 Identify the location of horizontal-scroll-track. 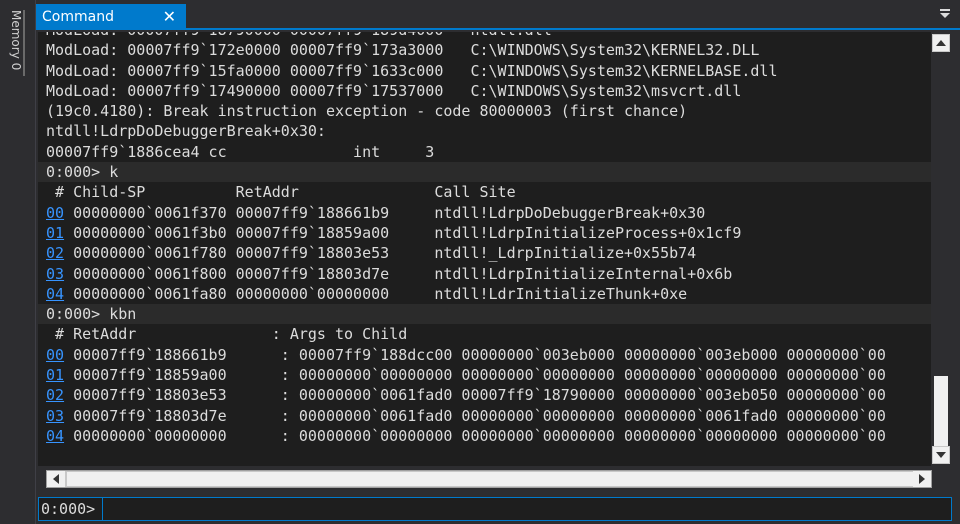
(489, 479).